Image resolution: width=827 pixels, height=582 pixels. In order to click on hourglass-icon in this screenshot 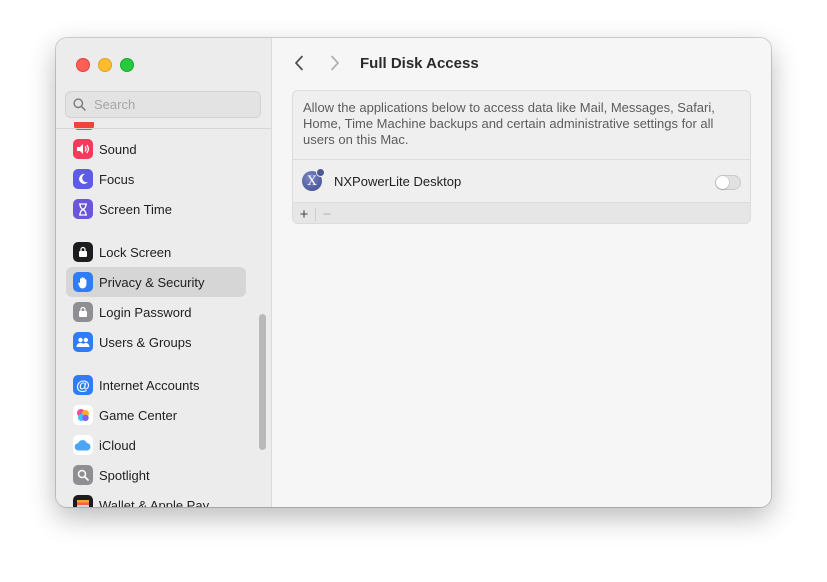, I will do `click(83, 209)`.